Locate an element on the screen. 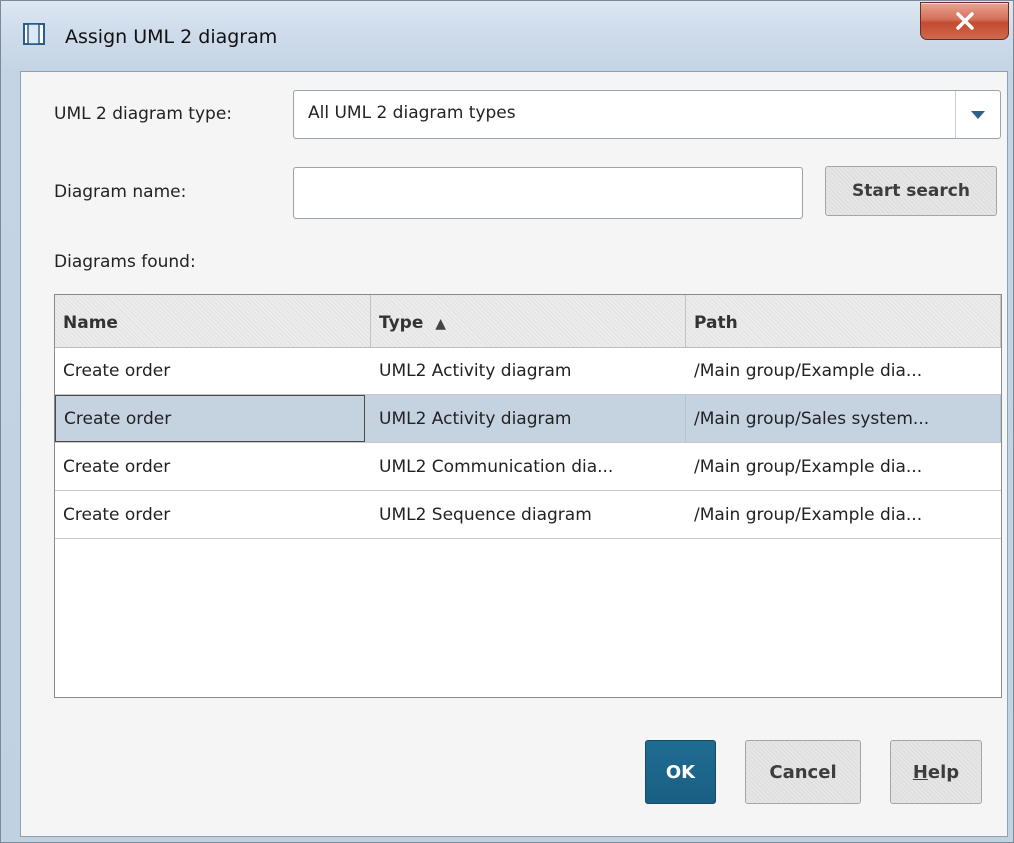 The image size is (1014, 843). column-header-type: Type ▲ is located at coordinates (528, 321).